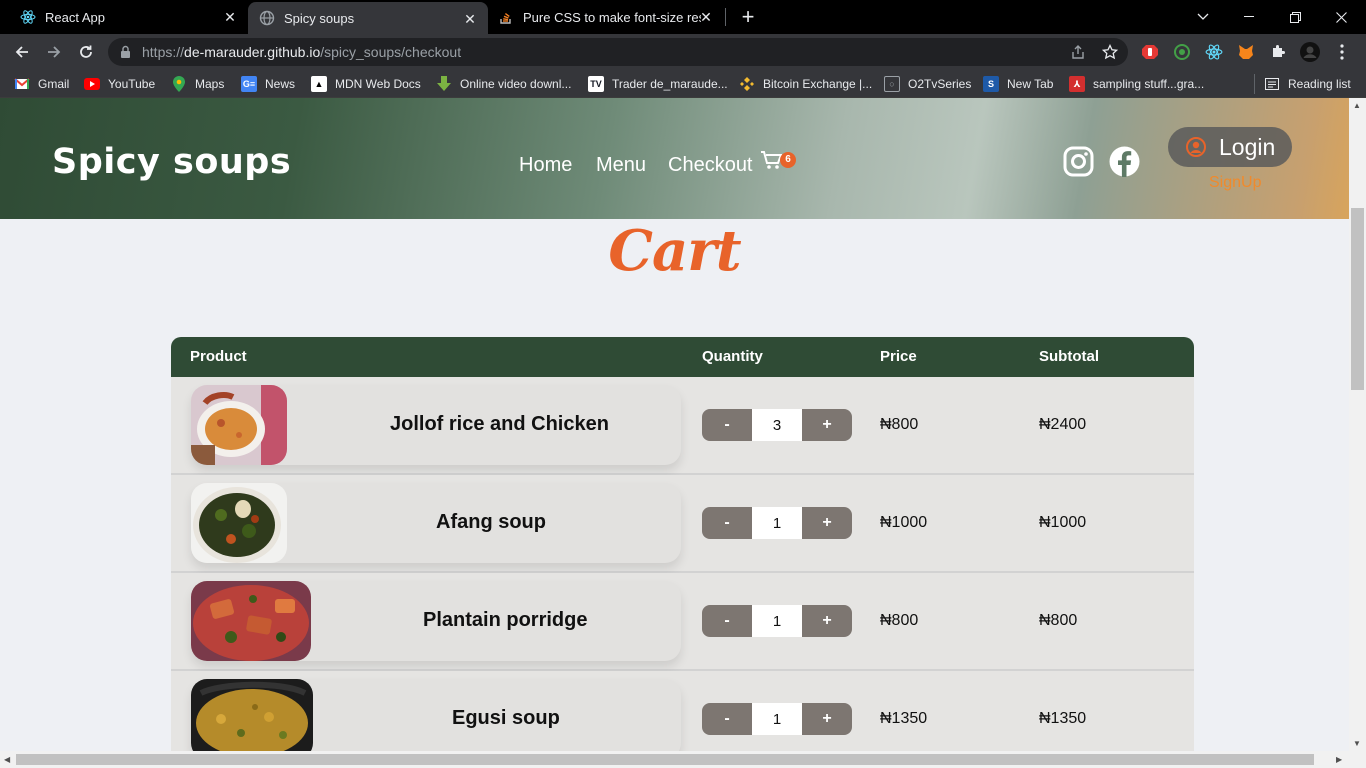 Image resolution: width=1366 pixels, height=768 pixels. What do you see at coordinates (1124, 164) in the screenshot?
I see `facebook-icon` at bounding box center [1124, 164].